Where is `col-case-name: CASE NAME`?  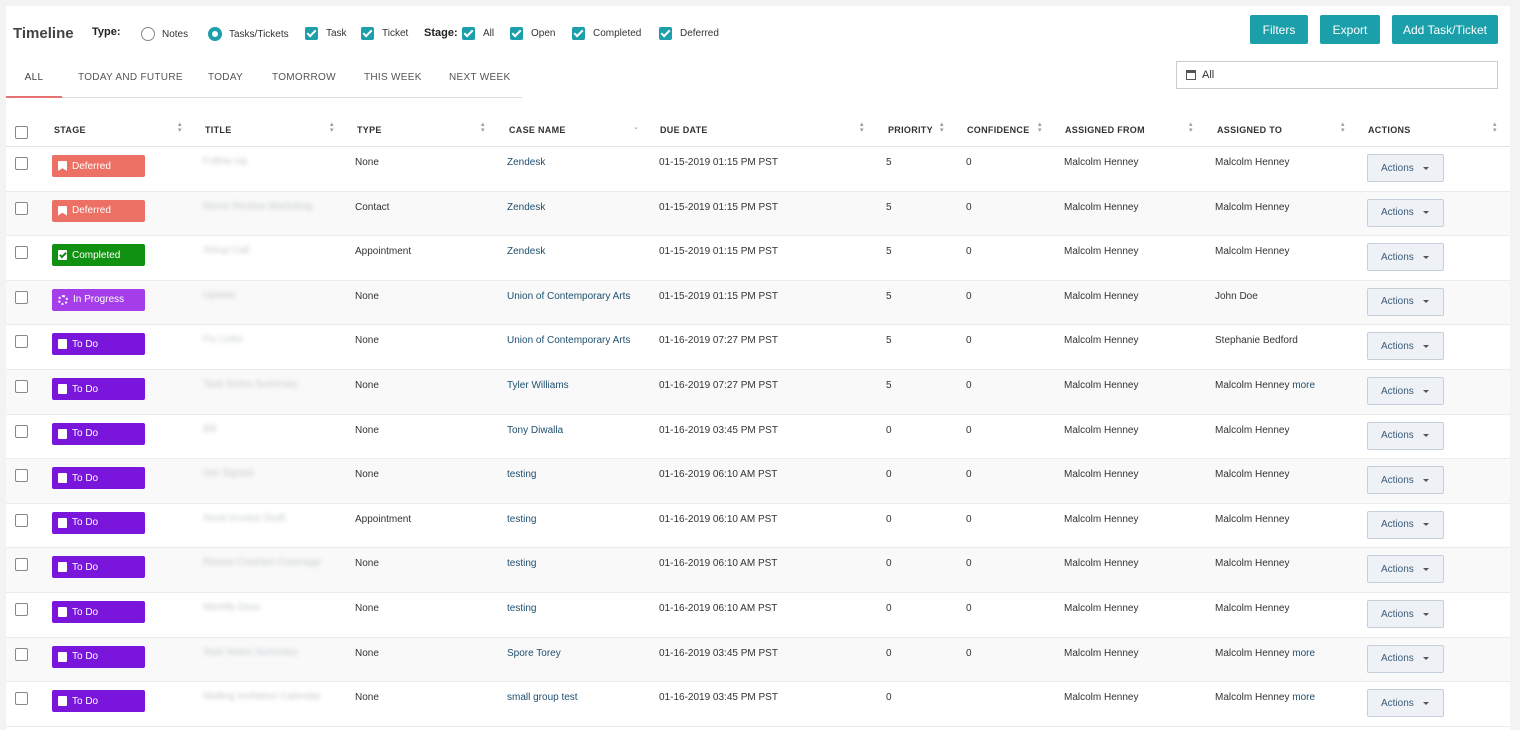
col-case-name: CASE NAME is located at coordinates (537, 130).